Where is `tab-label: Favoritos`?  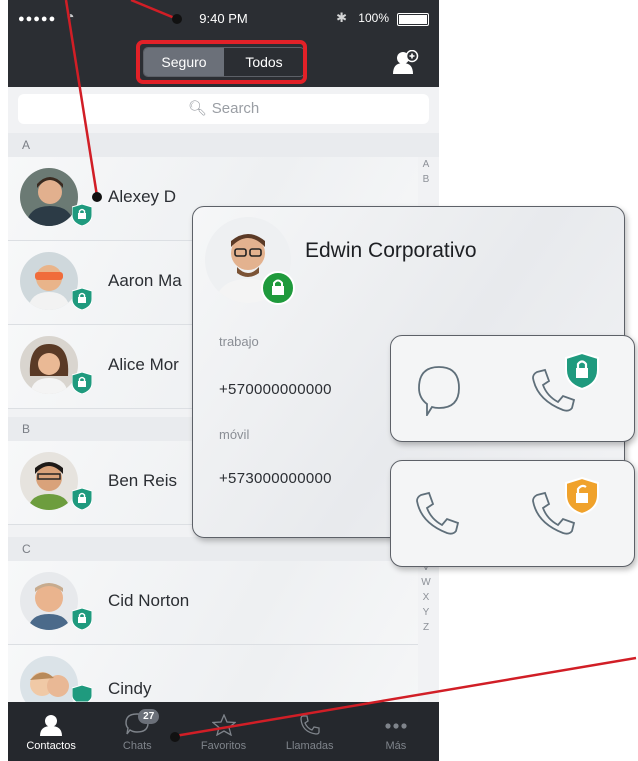
tab-label: Favoritos is located at coordinates (223, 746).